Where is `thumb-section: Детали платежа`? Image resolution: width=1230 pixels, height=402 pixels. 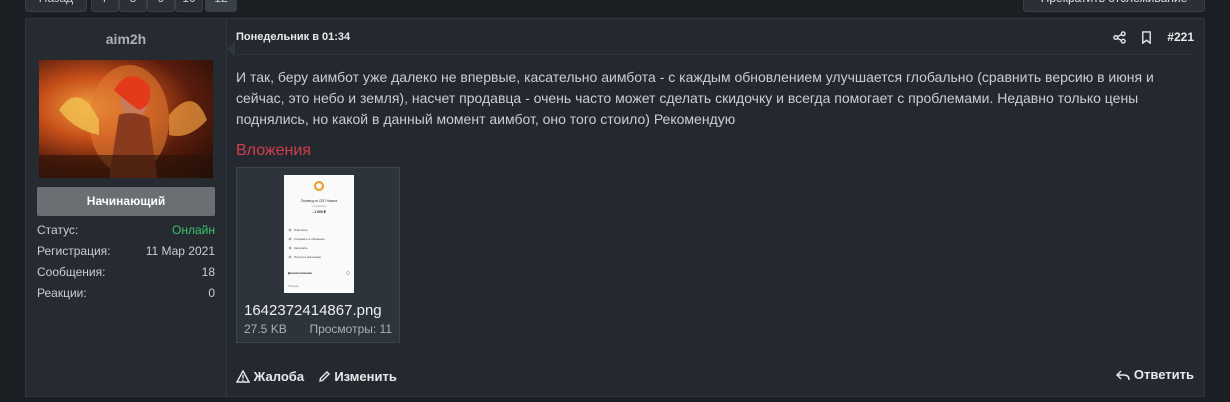 thumb-section: Детали платежа is located at coordinates (300, 273).